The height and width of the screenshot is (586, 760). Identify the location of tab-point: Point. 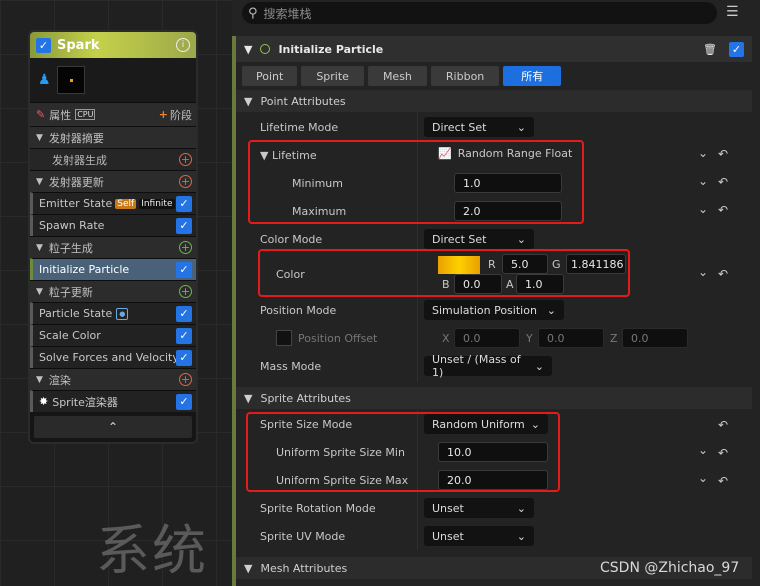
(270, 76).